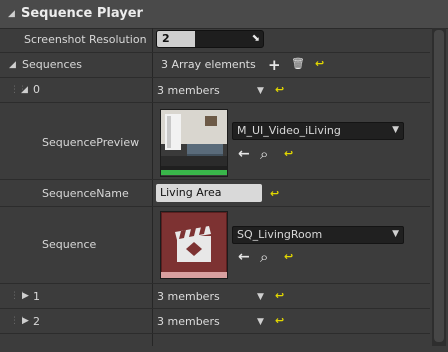 The height and width of the screenshot is (352, 448). I want to click on element-1-index: 1, so click(36, 296).